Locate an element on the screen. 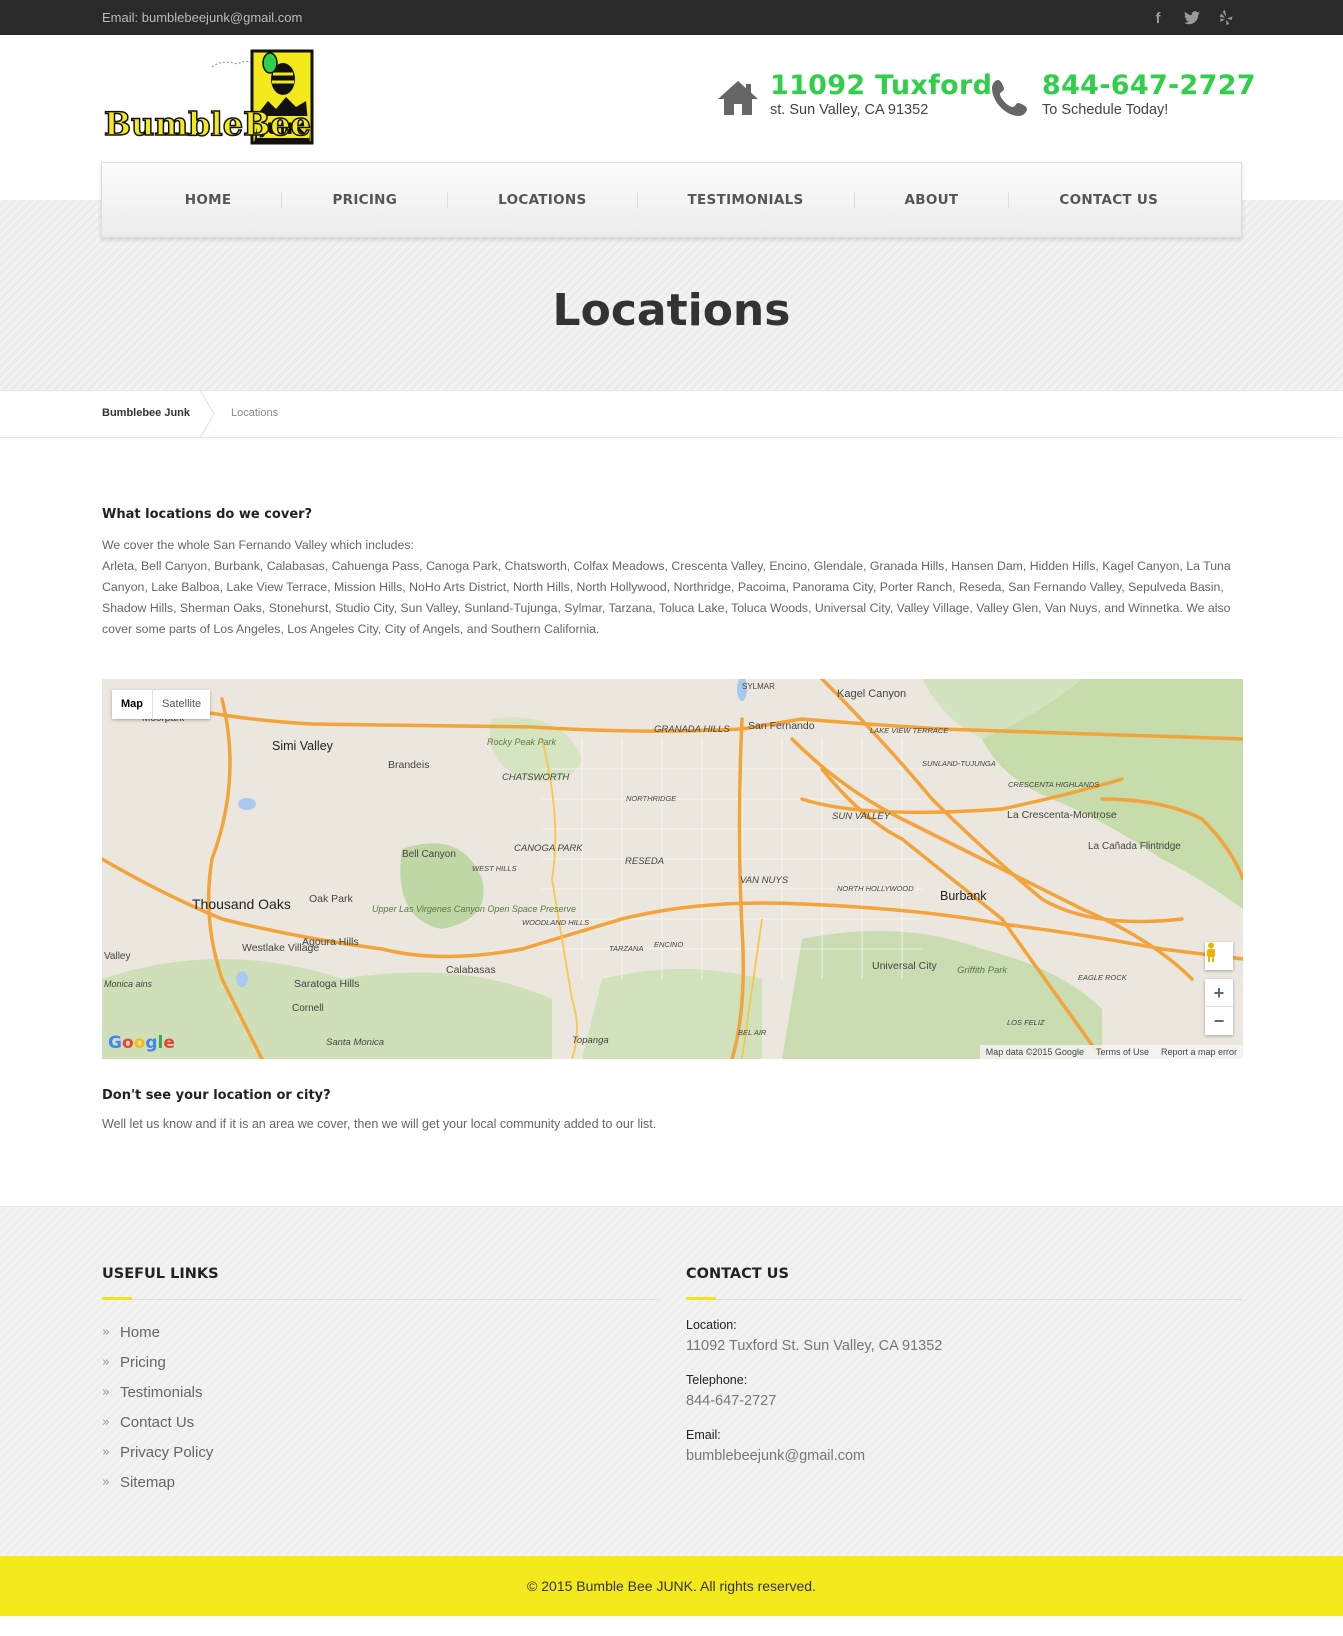 This screenshot has width=1343, height=1636. logo-brand-text: BumbleBee is located at coordinates (207, 124).